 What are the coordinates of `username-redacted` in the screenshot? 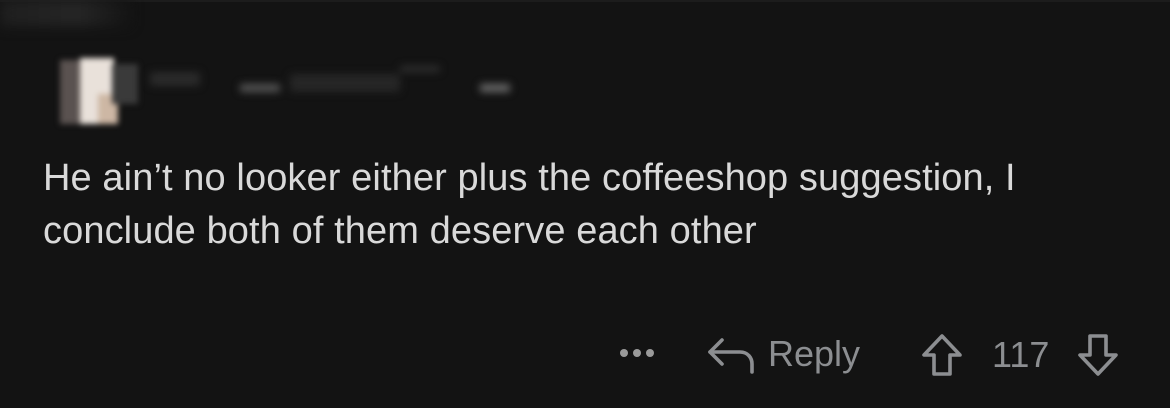 It's located at (330, 80).